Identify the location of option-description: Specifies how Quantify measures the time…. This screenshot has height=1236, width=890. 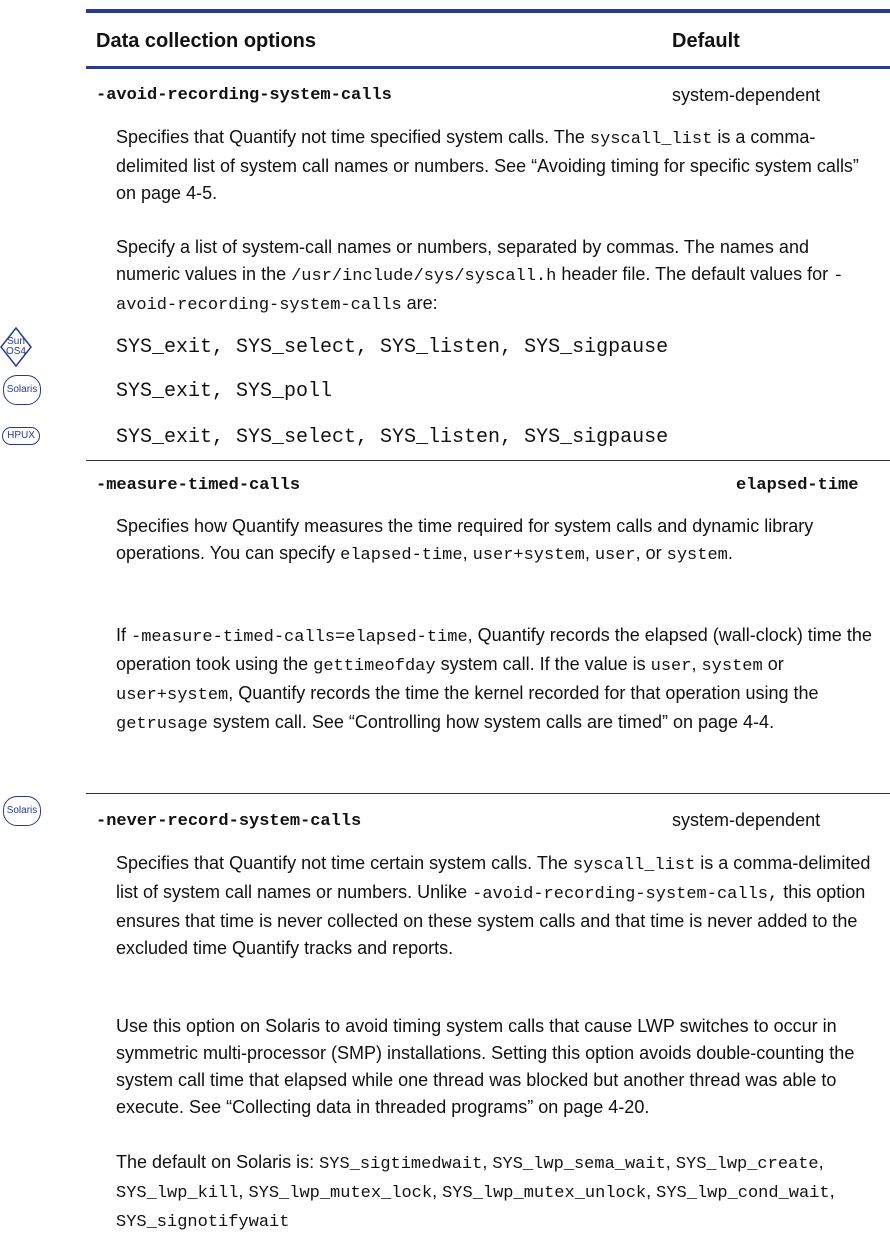
(465, 540).